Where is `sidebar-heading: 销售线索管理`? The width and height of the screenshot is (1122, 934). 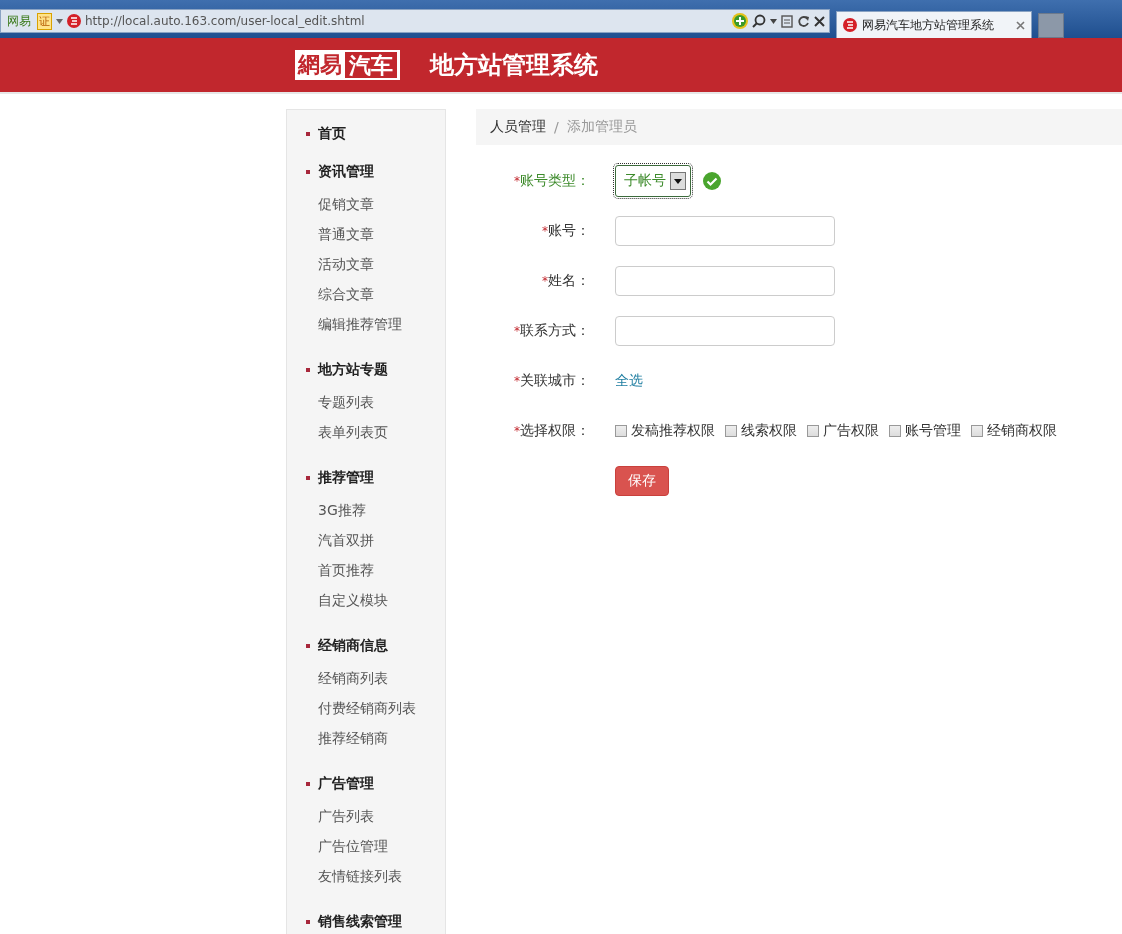 sidebar-heading: 销售线索管理 is located at coordinates (360, 922).